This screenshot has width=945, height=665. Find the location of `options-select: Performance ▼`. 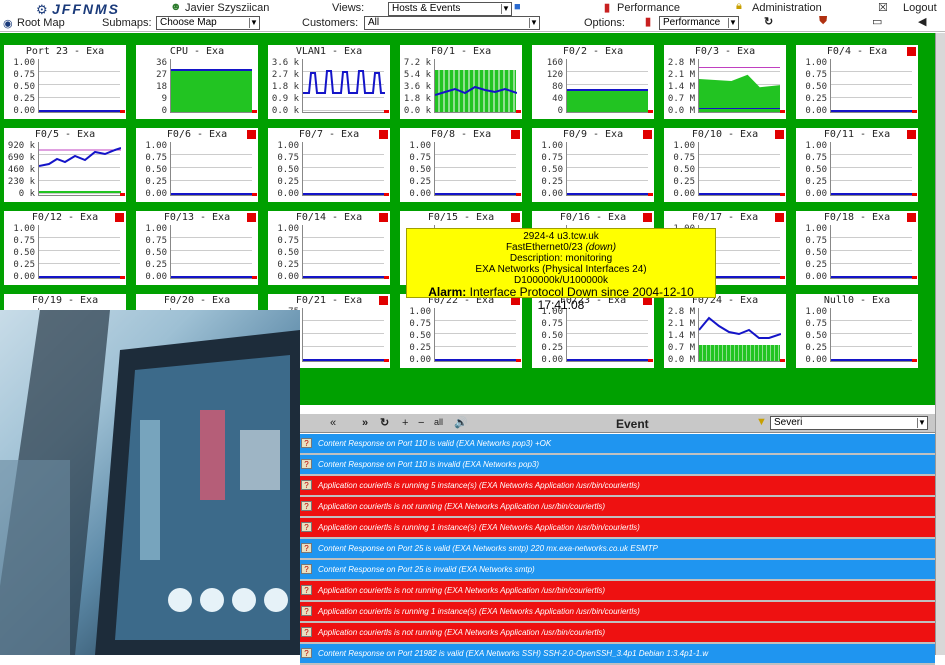

options-select: Performance ▼ is located at coordinates (699, 23).